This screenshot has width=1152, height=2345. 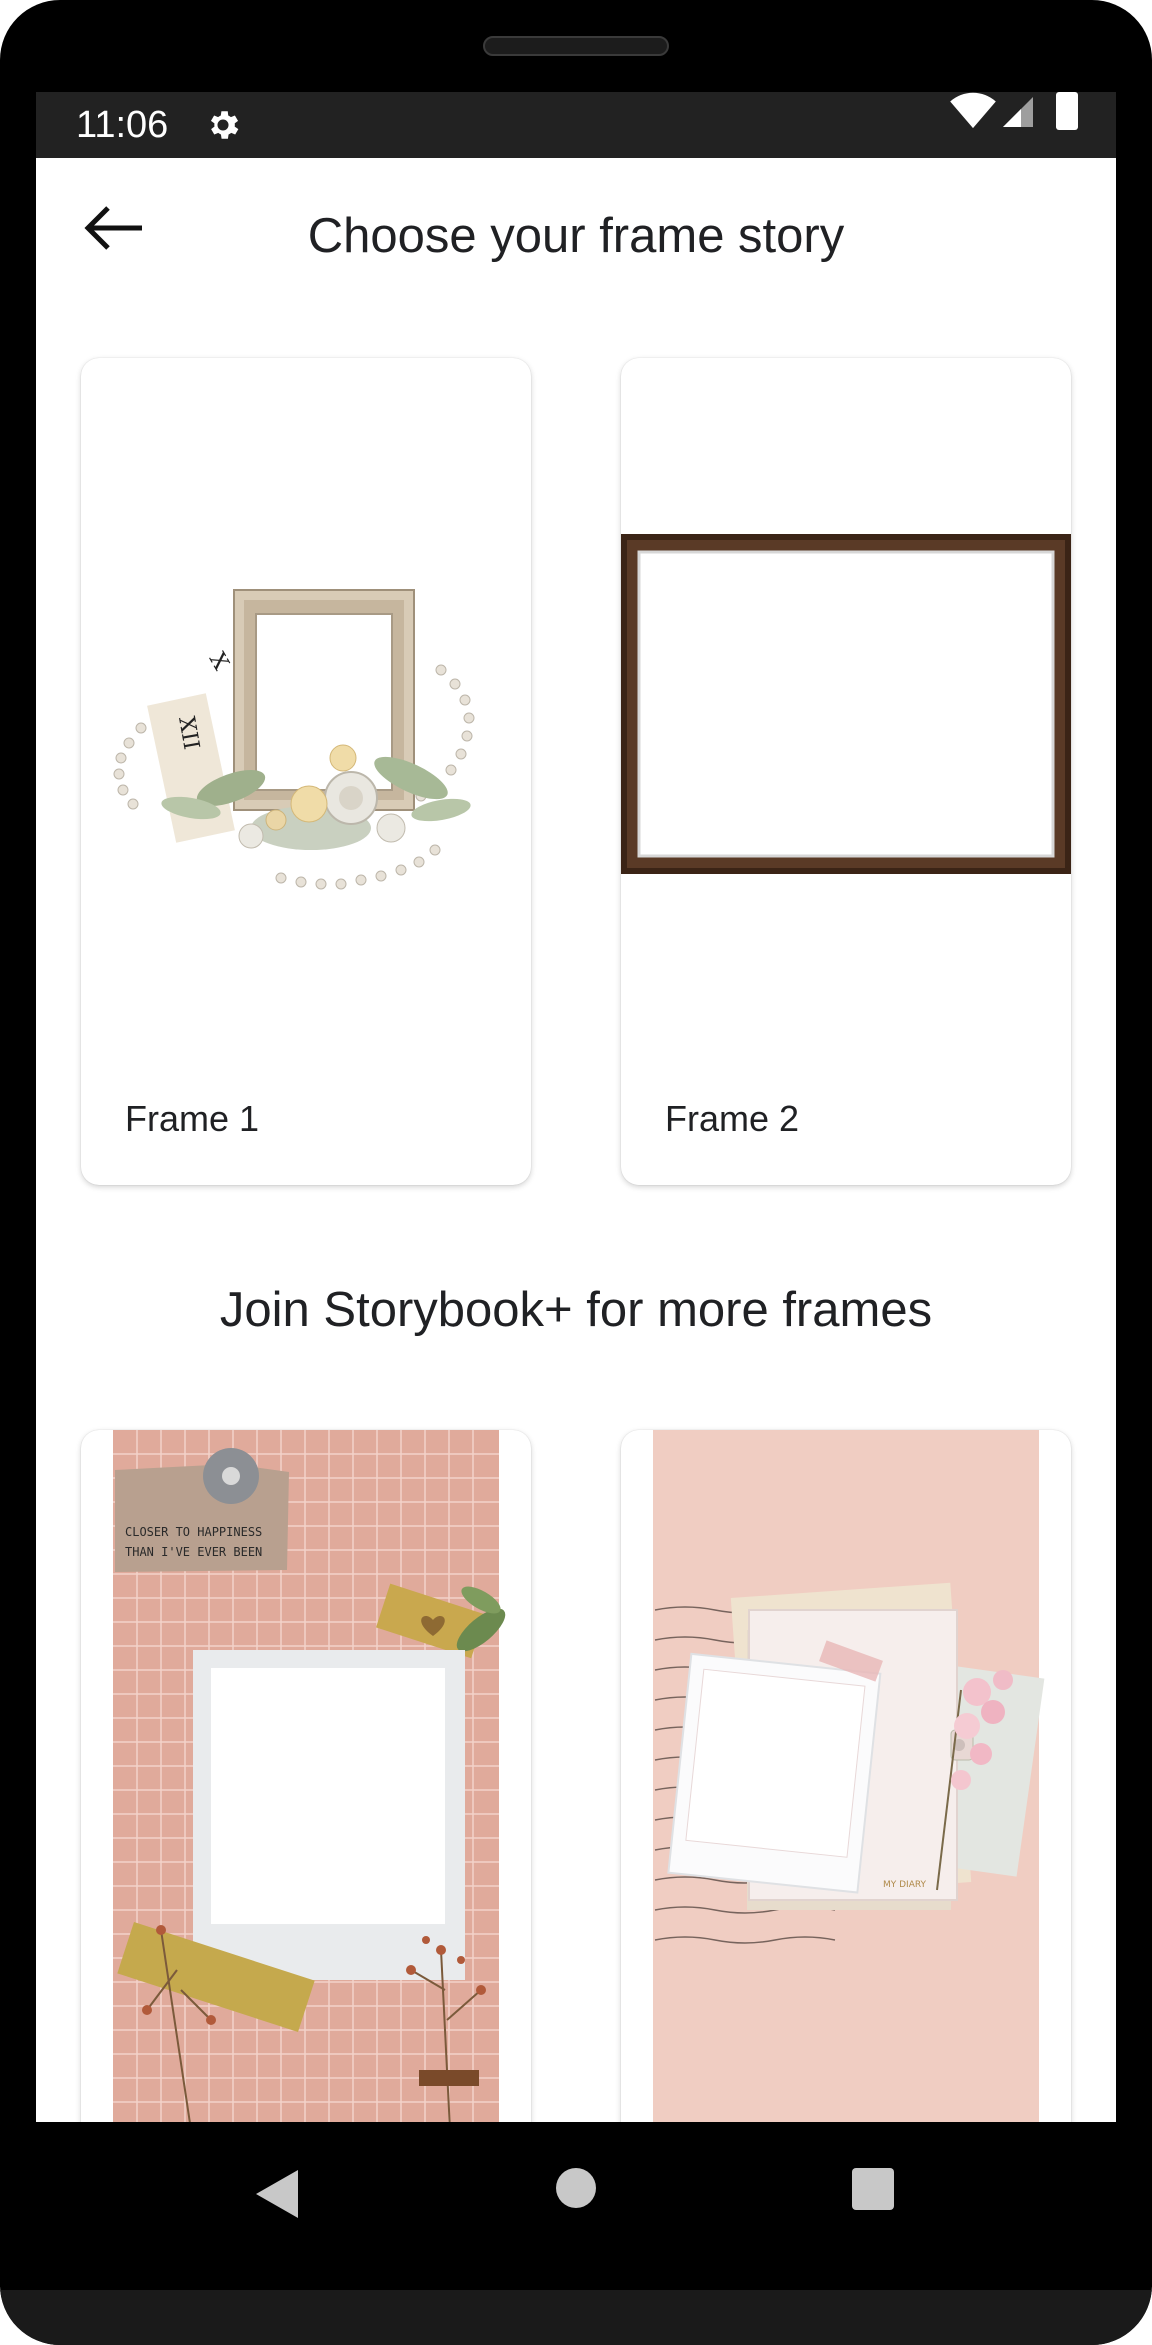 I want to click on frame-card-1: XII III X, so click(x=306, y=771).